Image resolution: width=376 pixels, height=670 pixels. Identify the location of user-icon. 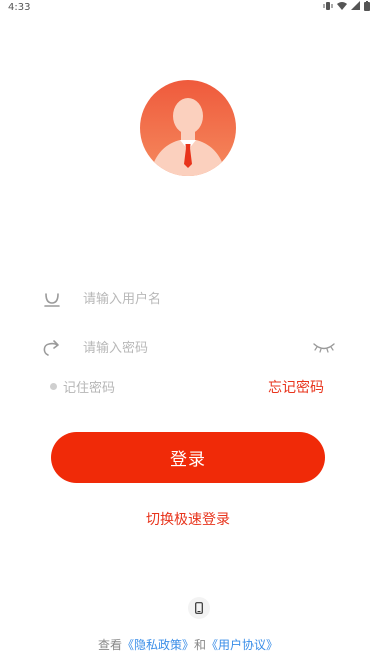
(52, 300).